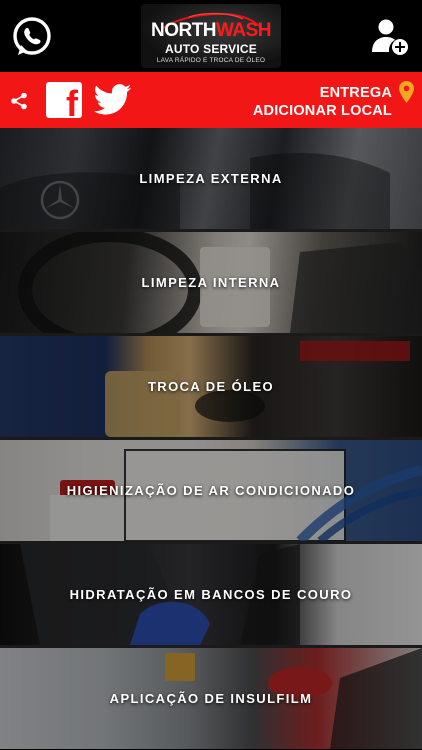 This screenshot has width=422, height=750. What do you see at coordinates (211, 60) in the screenshot?
I see `logo-tagline: LAVA RÁPIDO E TROCA DE ÓLEO` at bounding box center [211, 60].